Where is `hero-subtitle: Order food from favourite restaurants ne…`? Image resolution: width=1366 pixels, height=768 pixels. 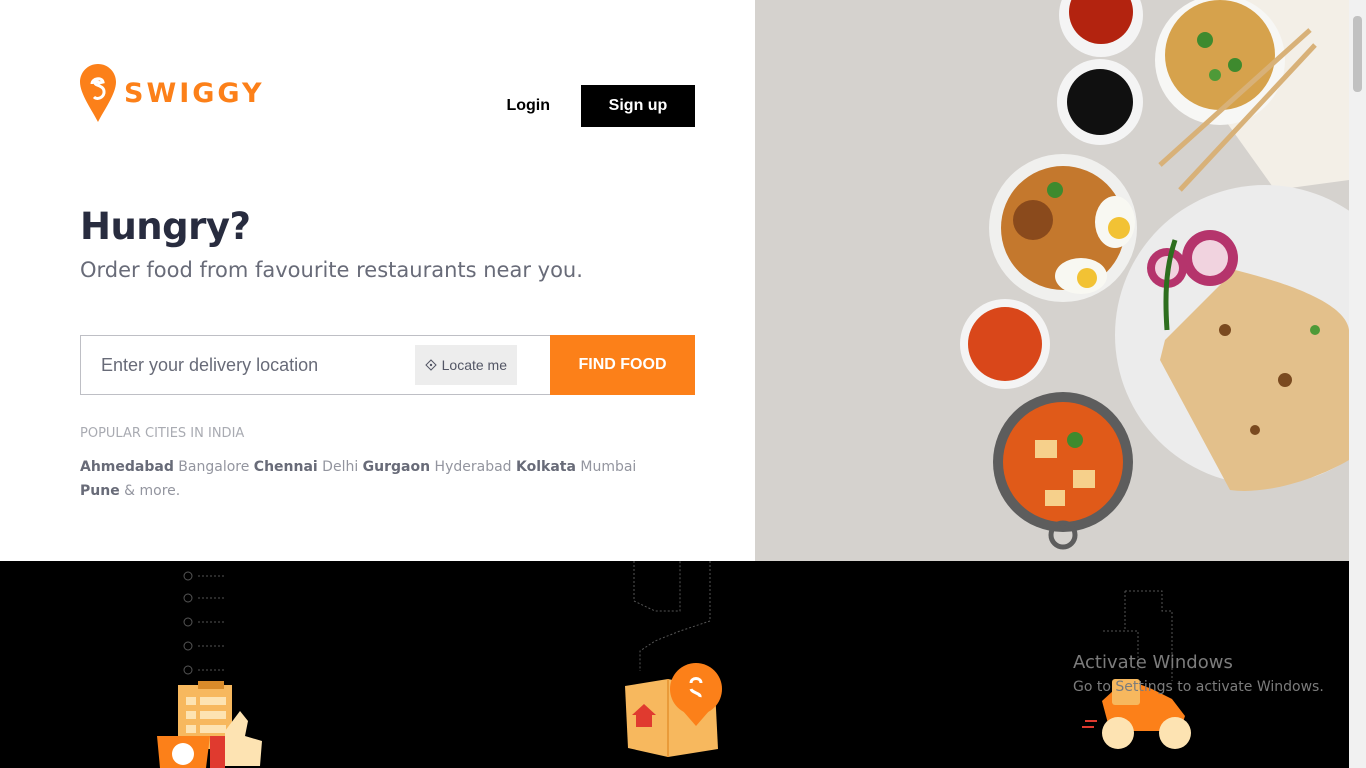 hero-subtitle: Order food from favourite restaurants ne… is located at coordinates (331, 270).